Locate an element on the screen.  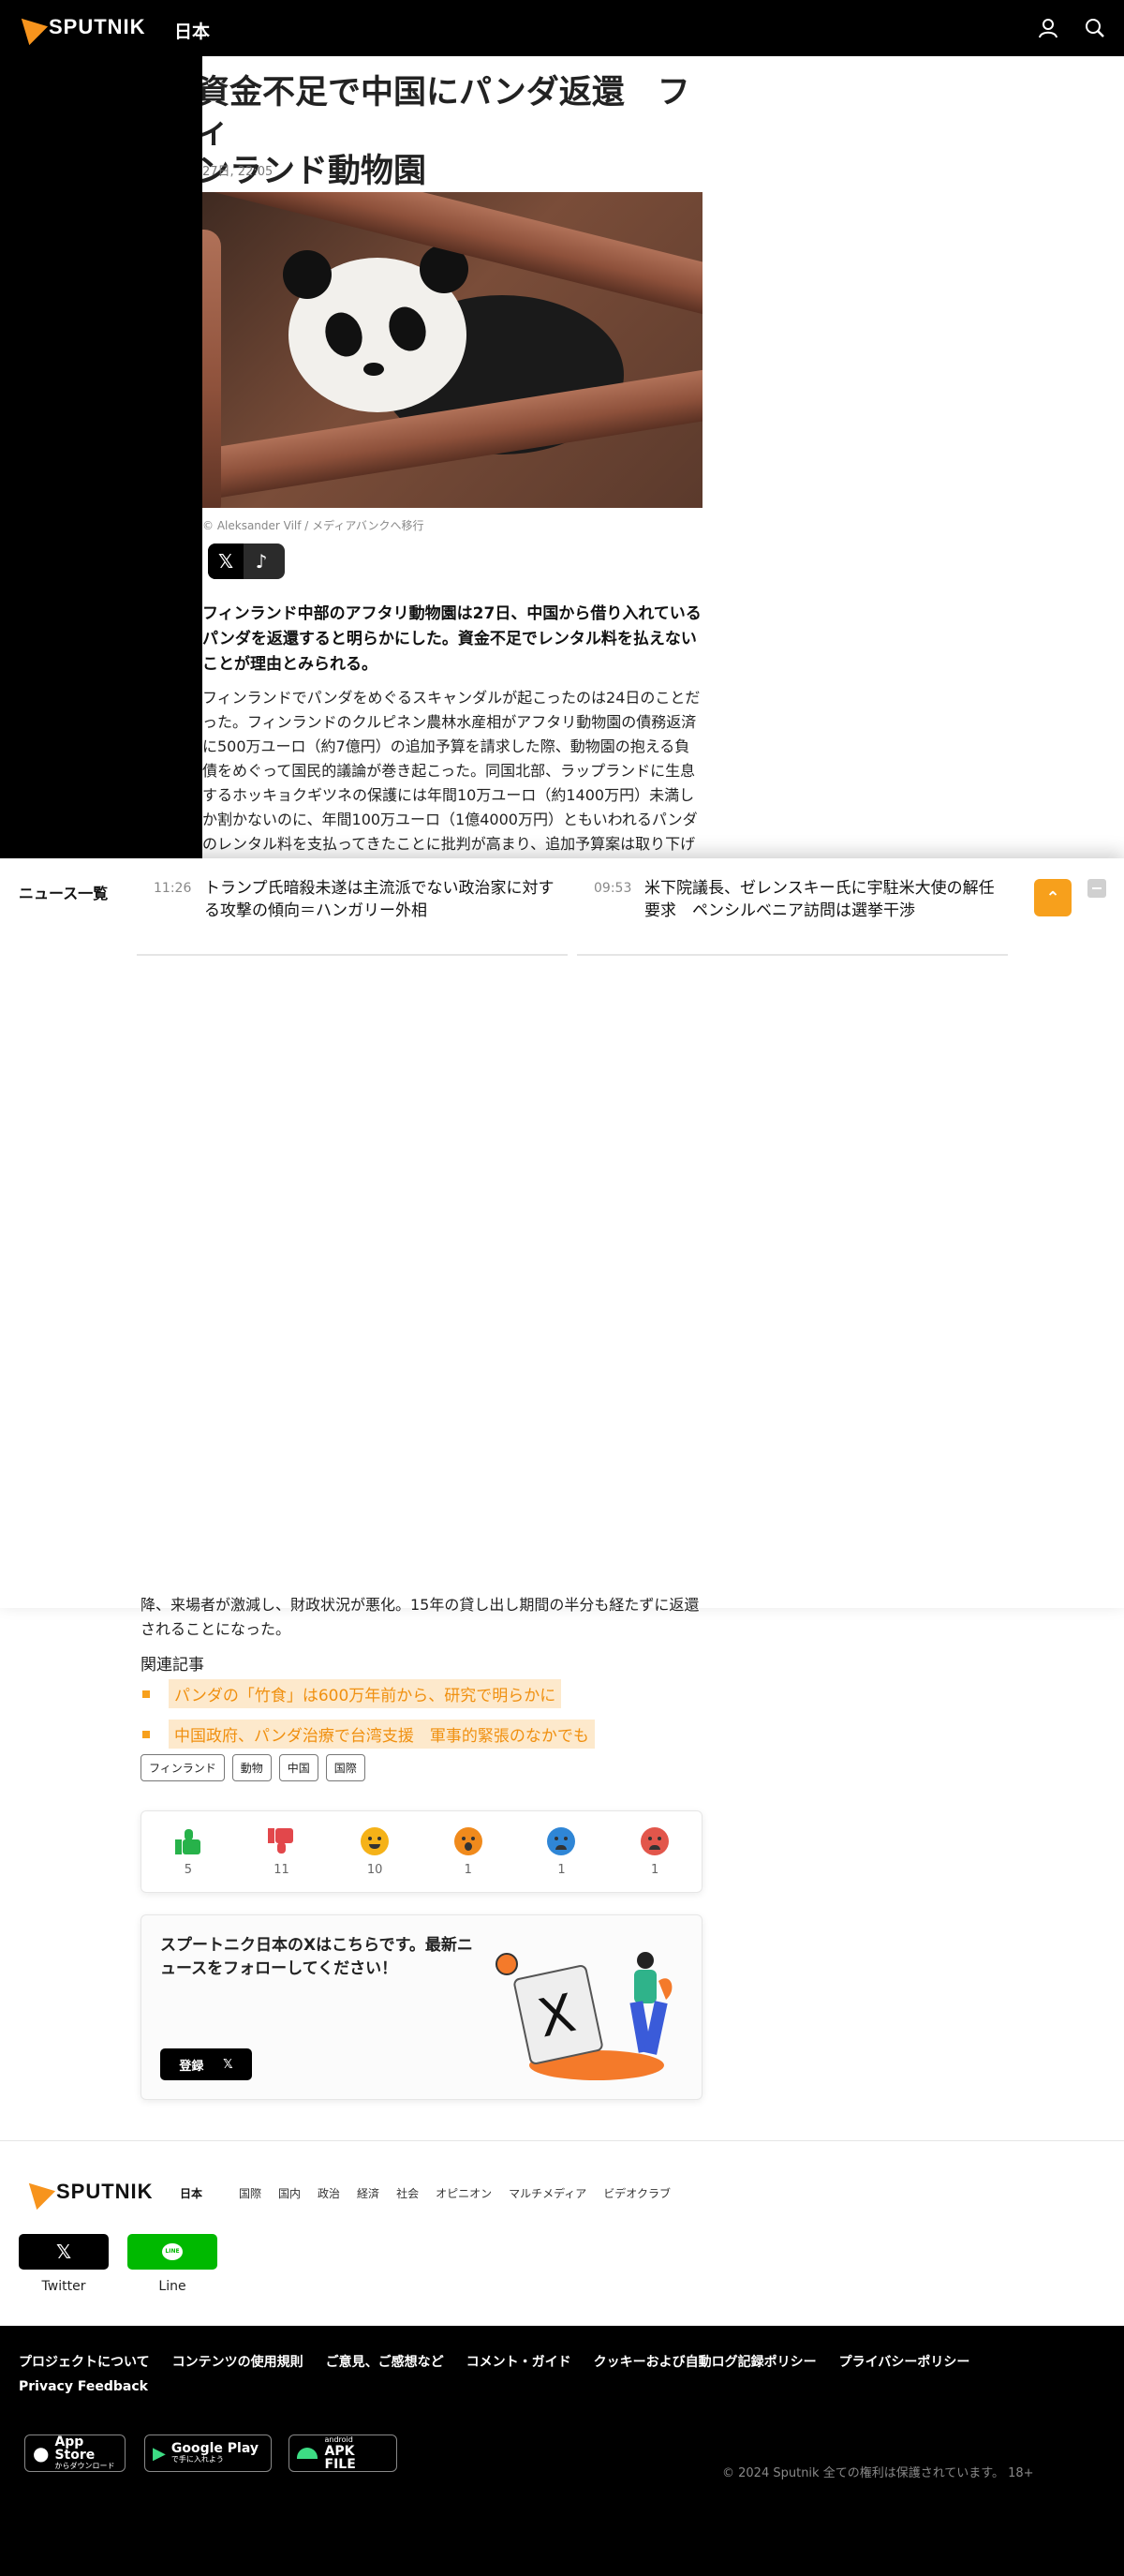
footer-nav-item: 政治 is located at coordinates (329, 2193).